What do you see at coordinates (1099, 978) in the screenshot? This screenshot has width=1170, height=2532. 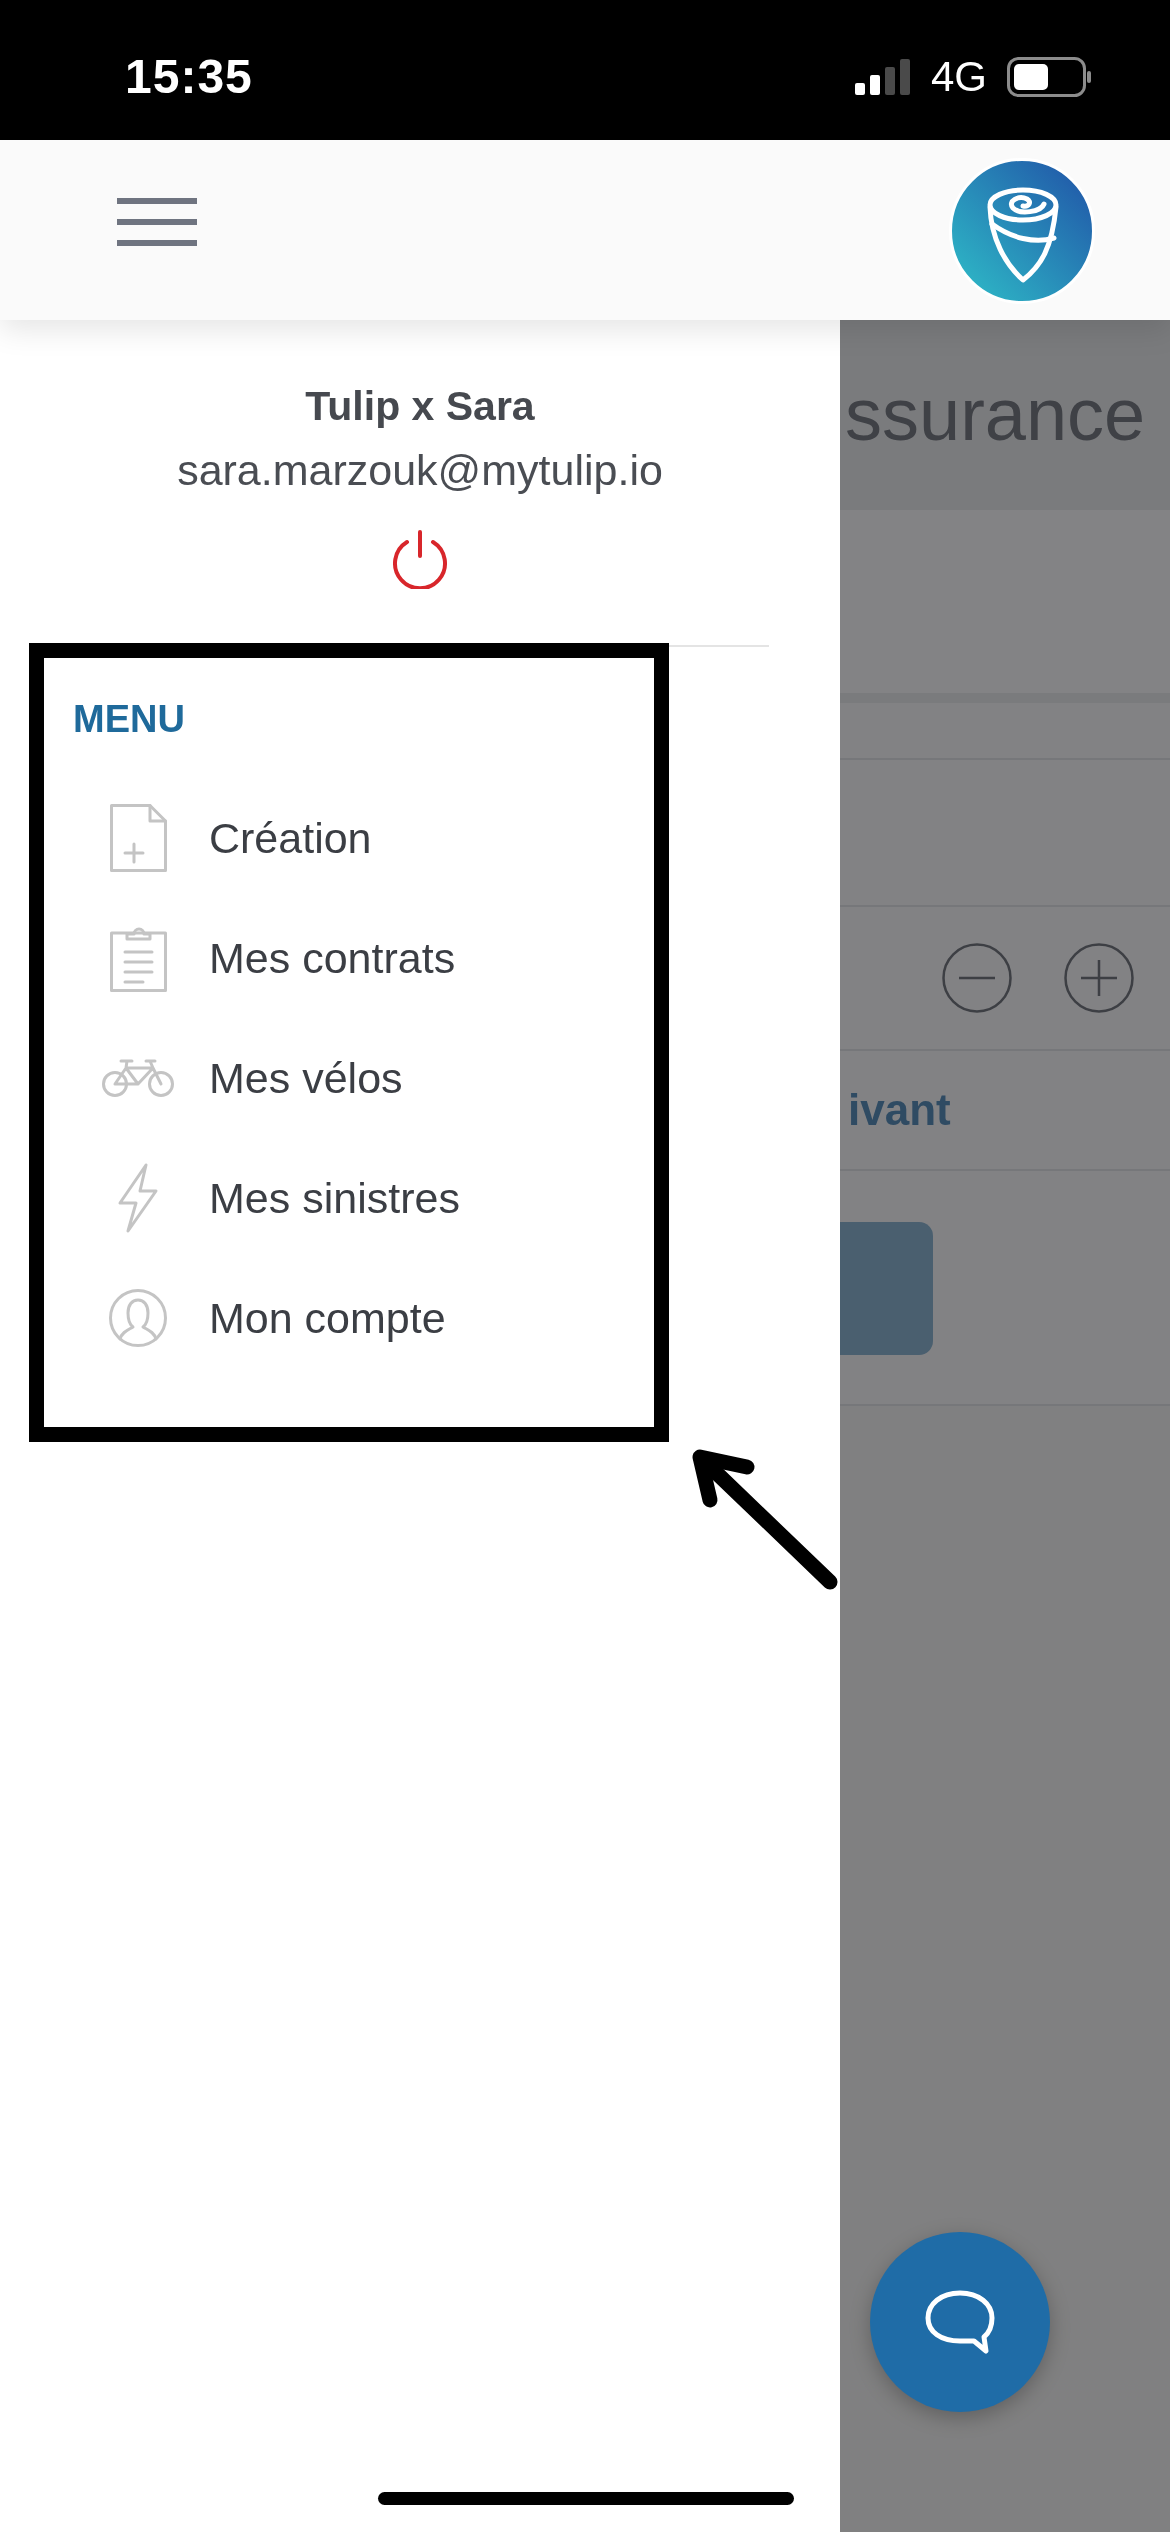 I see `plus-circle-icon` at bounding box center [1099, 978].